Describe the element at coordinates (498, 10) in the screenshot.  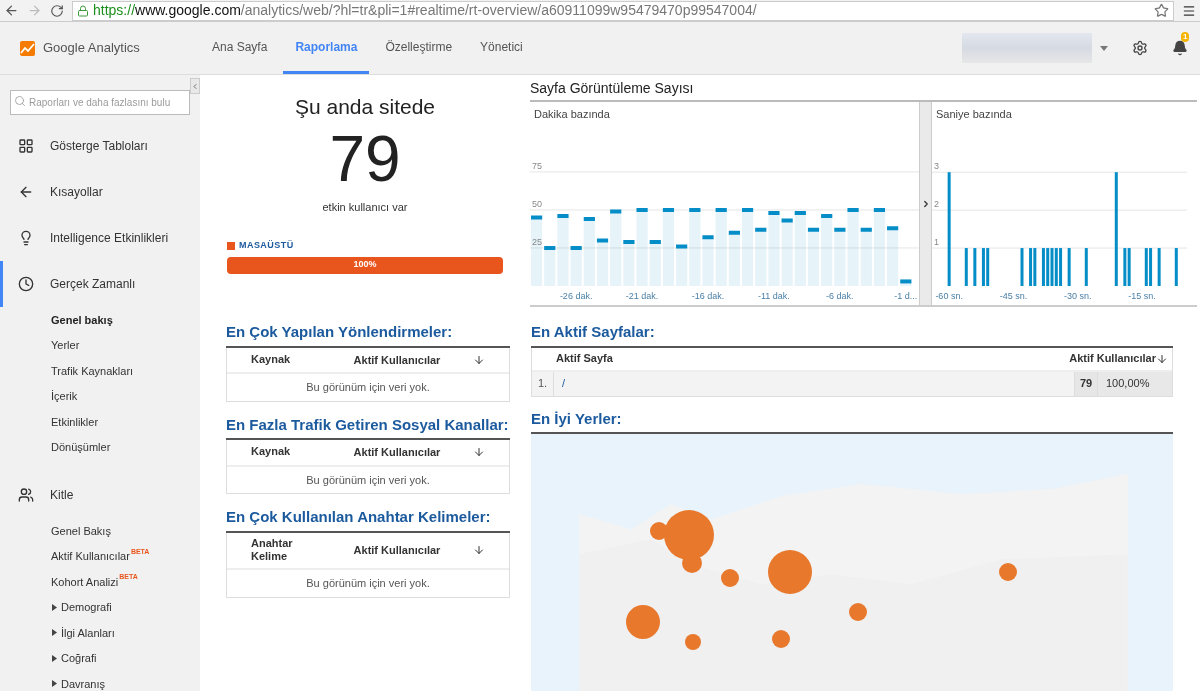
I see `url-path: /analytics/web/?hl=tr&pli=1#realtime/rt-overview/a60911099w95479470p99547004/` at that location.